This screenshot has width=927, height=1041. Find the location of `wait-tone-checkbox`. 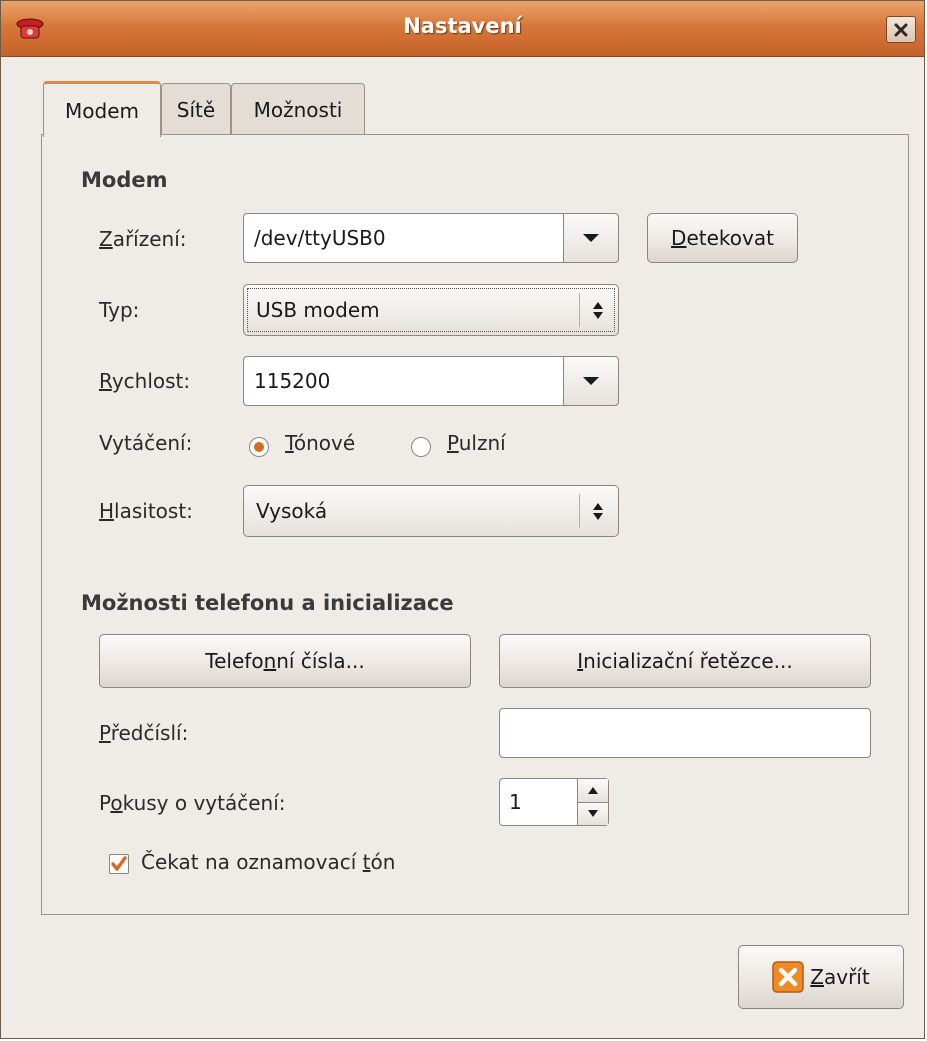

wait-tone-checkbox is located at coordinates (119, 864).